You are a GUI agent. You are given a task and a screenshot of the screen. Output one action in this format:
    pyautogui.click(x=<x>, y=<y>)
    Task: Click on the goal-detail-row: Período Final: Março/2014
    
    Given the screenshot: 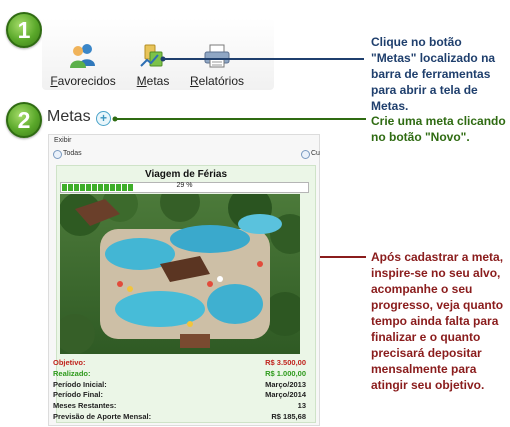 What is the action you would take?
    pyautogui.click(x=179, y=394)
    